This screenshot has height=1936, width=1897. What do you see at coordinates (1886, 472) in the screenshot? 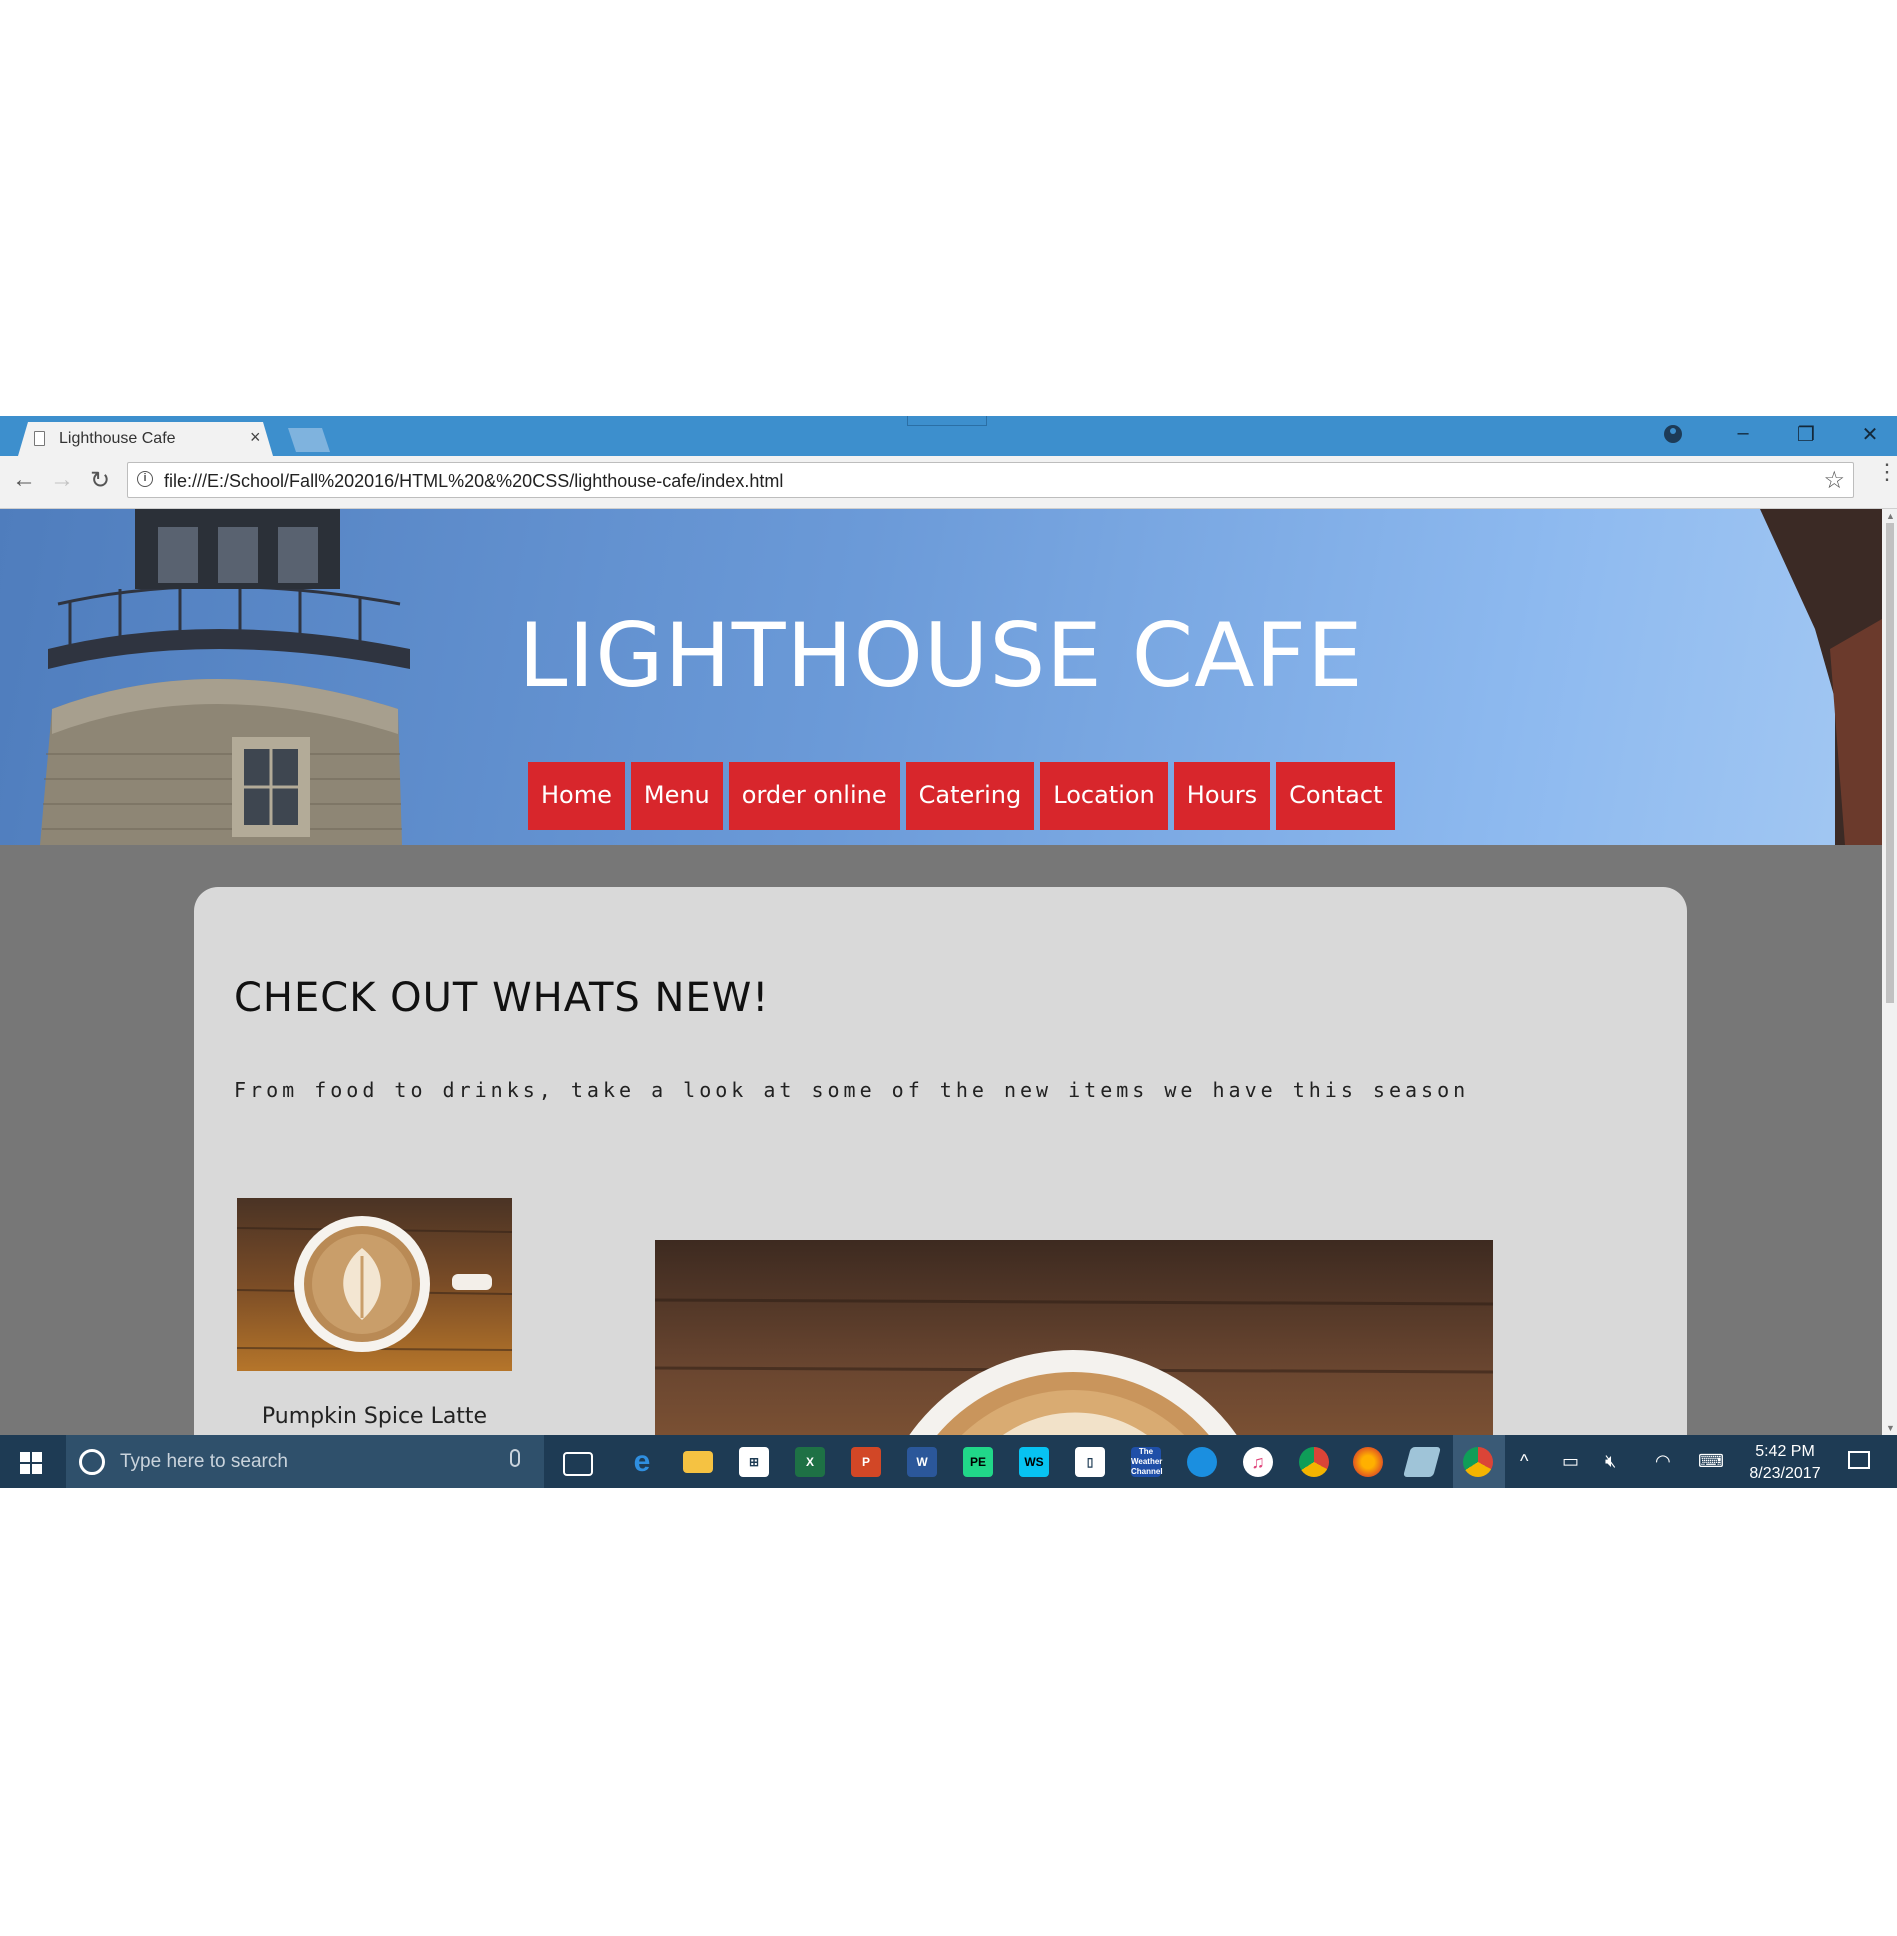
I see `browser-menu-button: ⋮` at bounding box center [1886, 472].